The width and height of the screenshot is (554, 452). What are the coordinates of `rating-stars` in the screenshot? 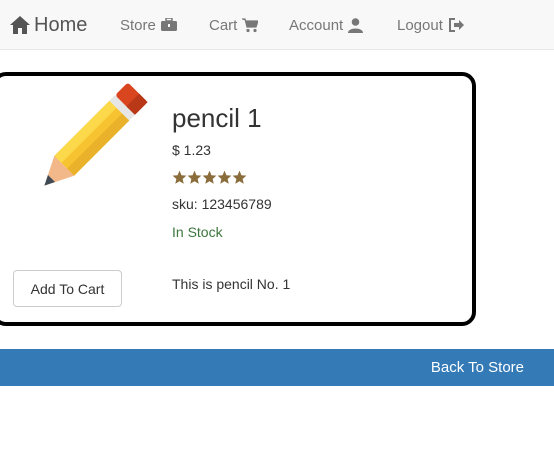 It's located at (209, 177).